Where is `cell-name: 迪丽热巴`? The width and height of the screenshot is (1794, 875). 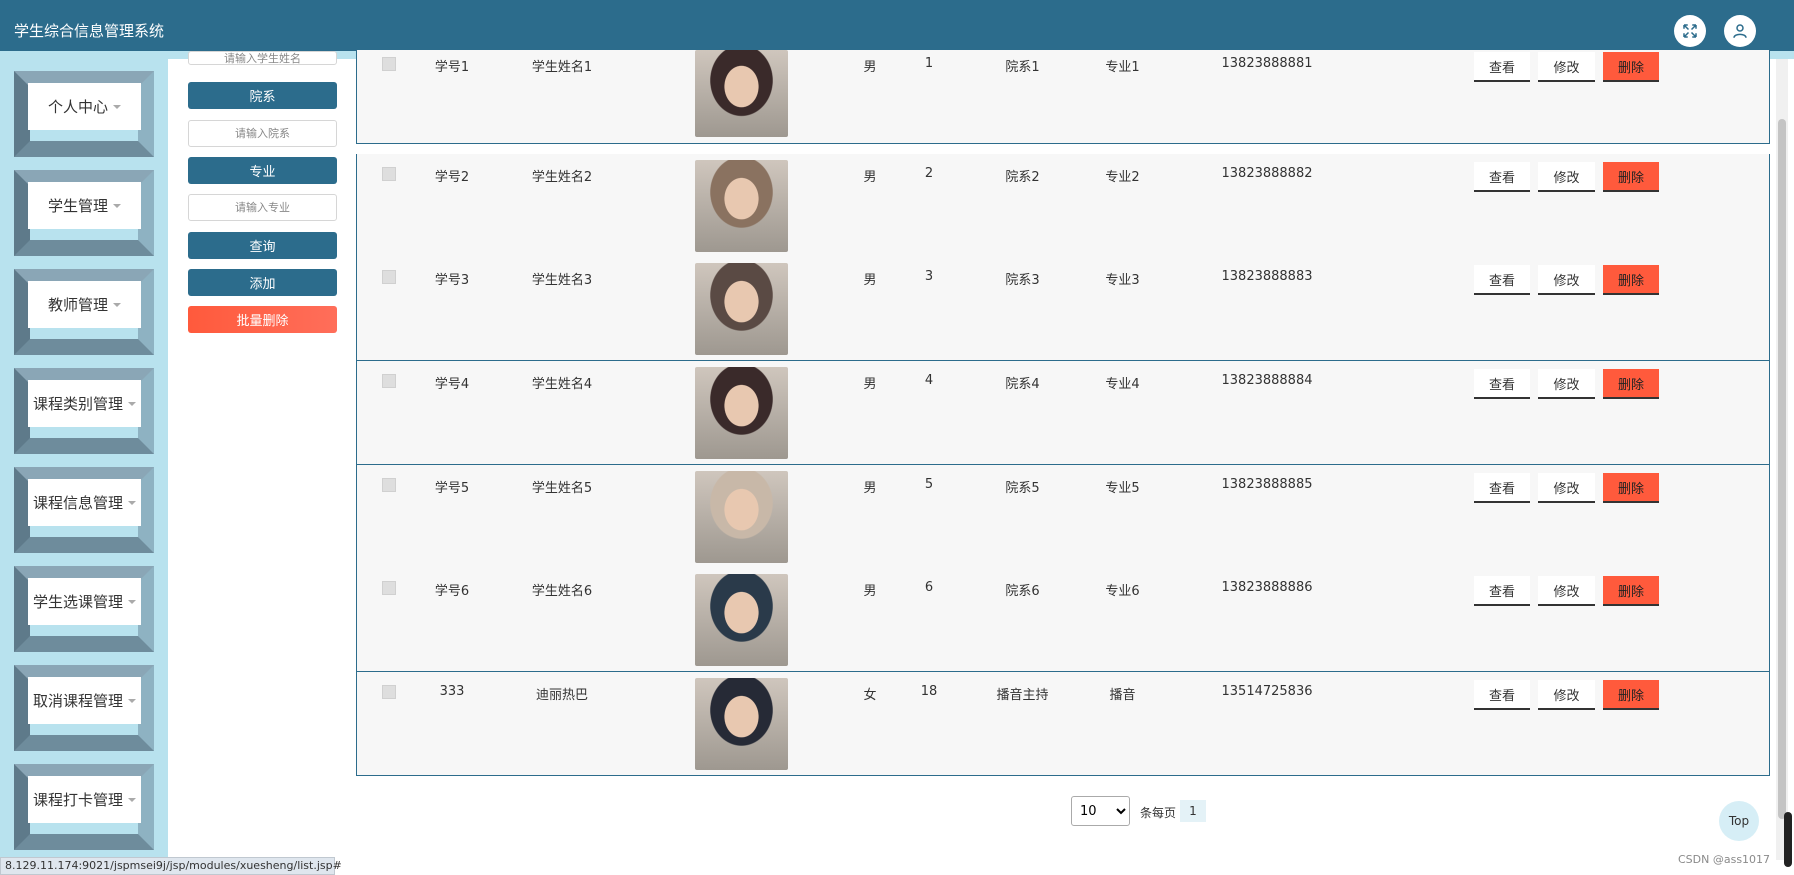 cell-name: 迪丽热巴 is located at coordinates (561, 695).